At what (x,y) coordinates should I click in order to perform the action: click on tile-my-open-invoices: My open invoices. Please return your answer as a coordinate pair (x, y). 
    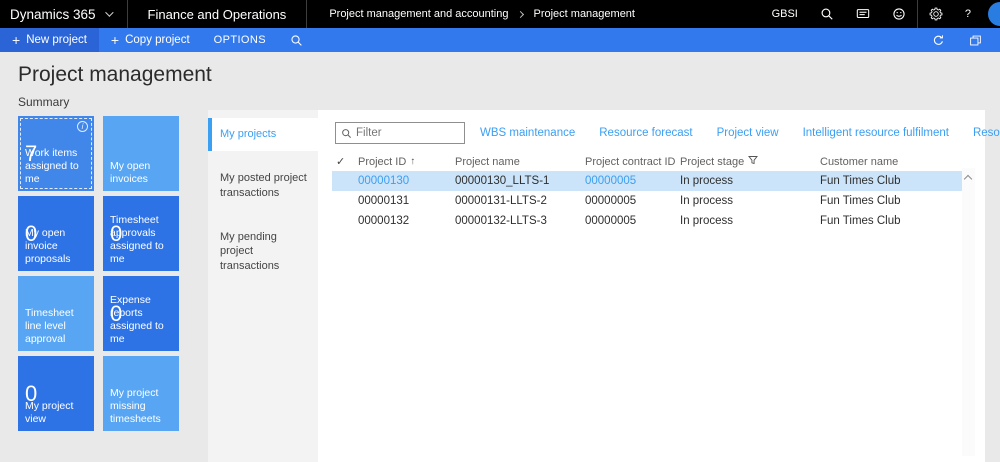
    Looking at the image, I should click on (141, 153).